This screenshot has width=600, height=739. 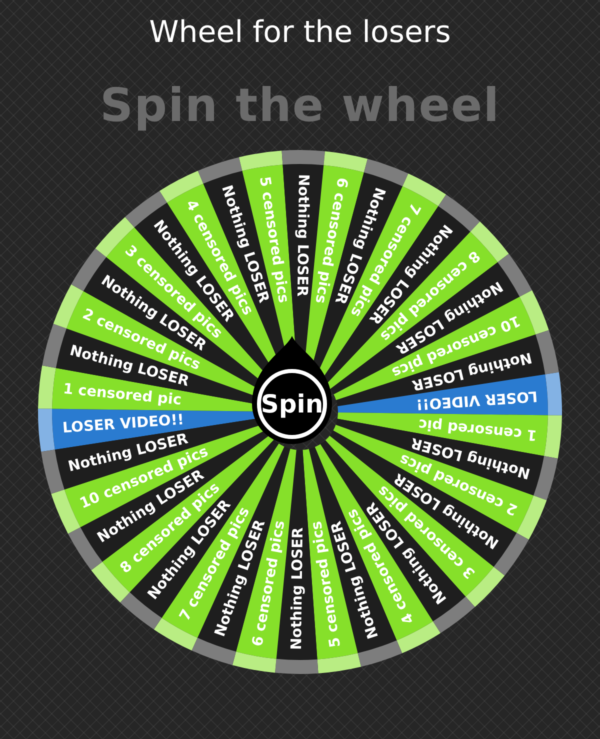 What do you see at coordinates (292, 390) in the screenshot?
I see `spin-button: Spin` at bounding box center [292, 390].